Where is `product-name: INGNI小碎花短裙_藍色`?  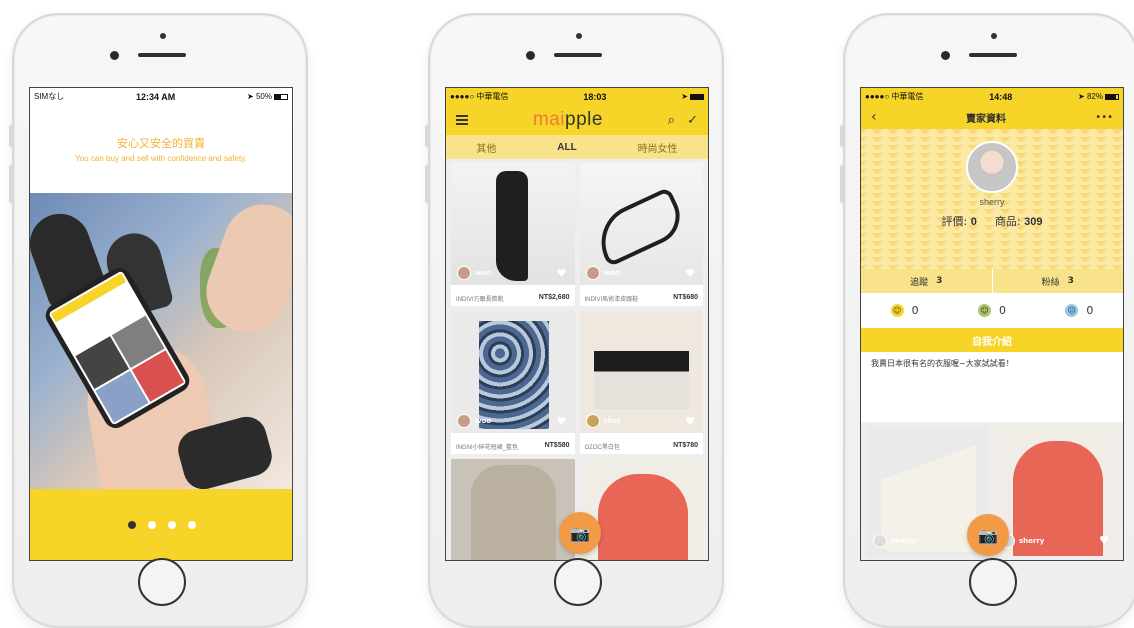 product-name: INGNI小碎花短裙_藍色 is located at coordinates (487, 448).